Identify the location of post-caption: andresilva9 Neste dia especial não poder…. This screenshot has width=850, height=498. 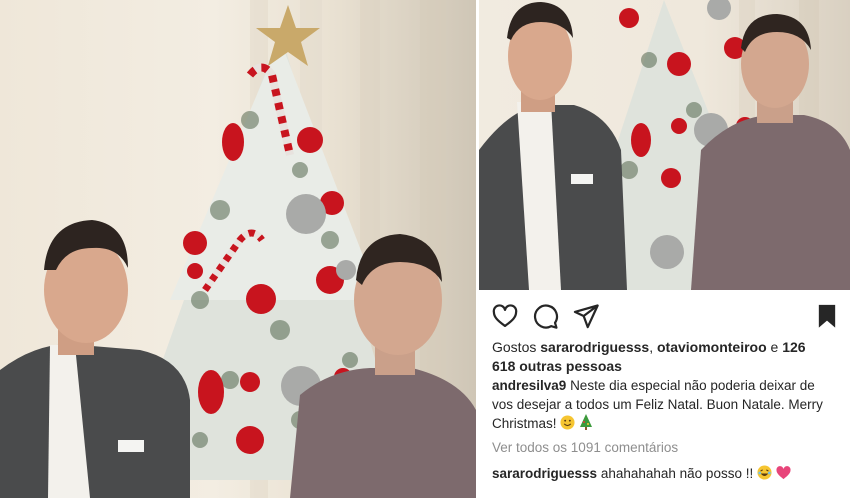
(659, 406).